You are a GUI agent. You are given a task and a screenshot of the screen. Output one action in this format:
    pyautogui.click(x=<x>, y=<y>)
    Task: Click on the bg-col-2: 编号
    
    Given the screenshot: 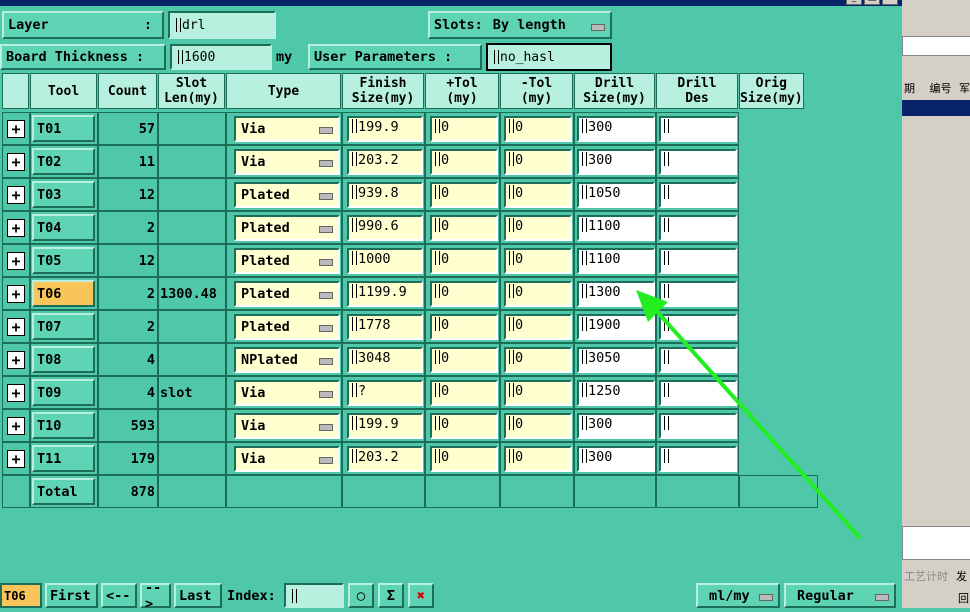 What is the action you would take?
    pyautogui.click(x=940, y=88)
    